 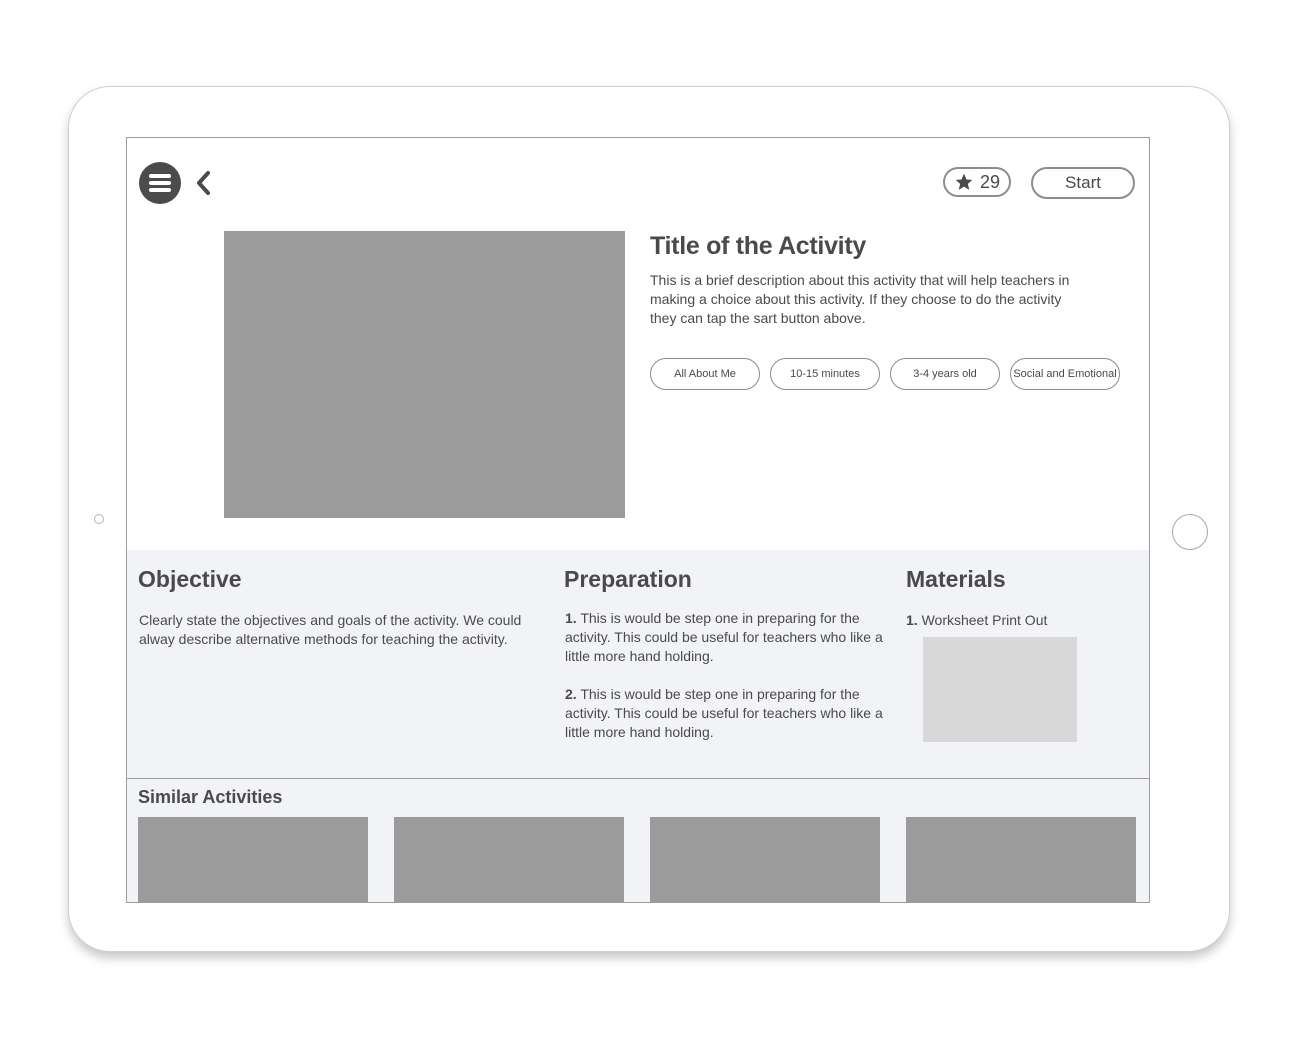 What do you see at coordinates (1190, 532) in the screenshot?
I see `home-button` at bounding box center [1190, 532].